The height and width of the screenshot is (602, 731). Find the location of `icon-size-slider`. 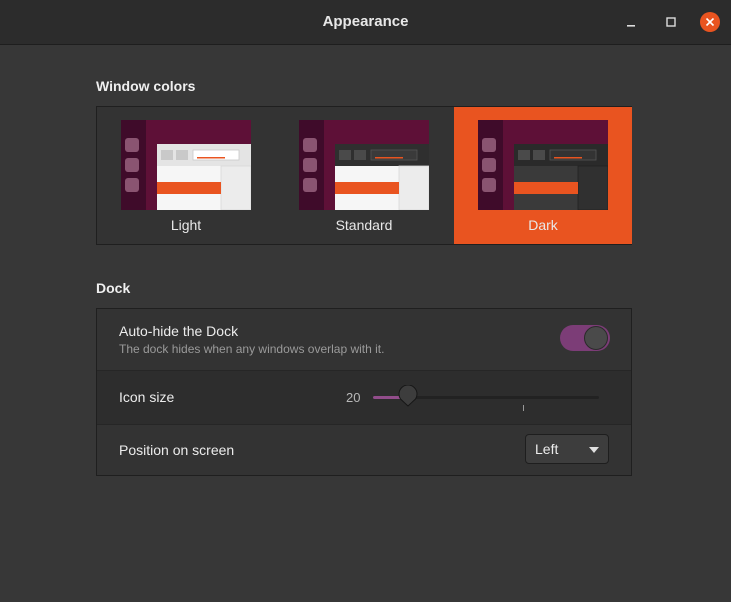

icon-size-slider is located at coordinates (486, 398).